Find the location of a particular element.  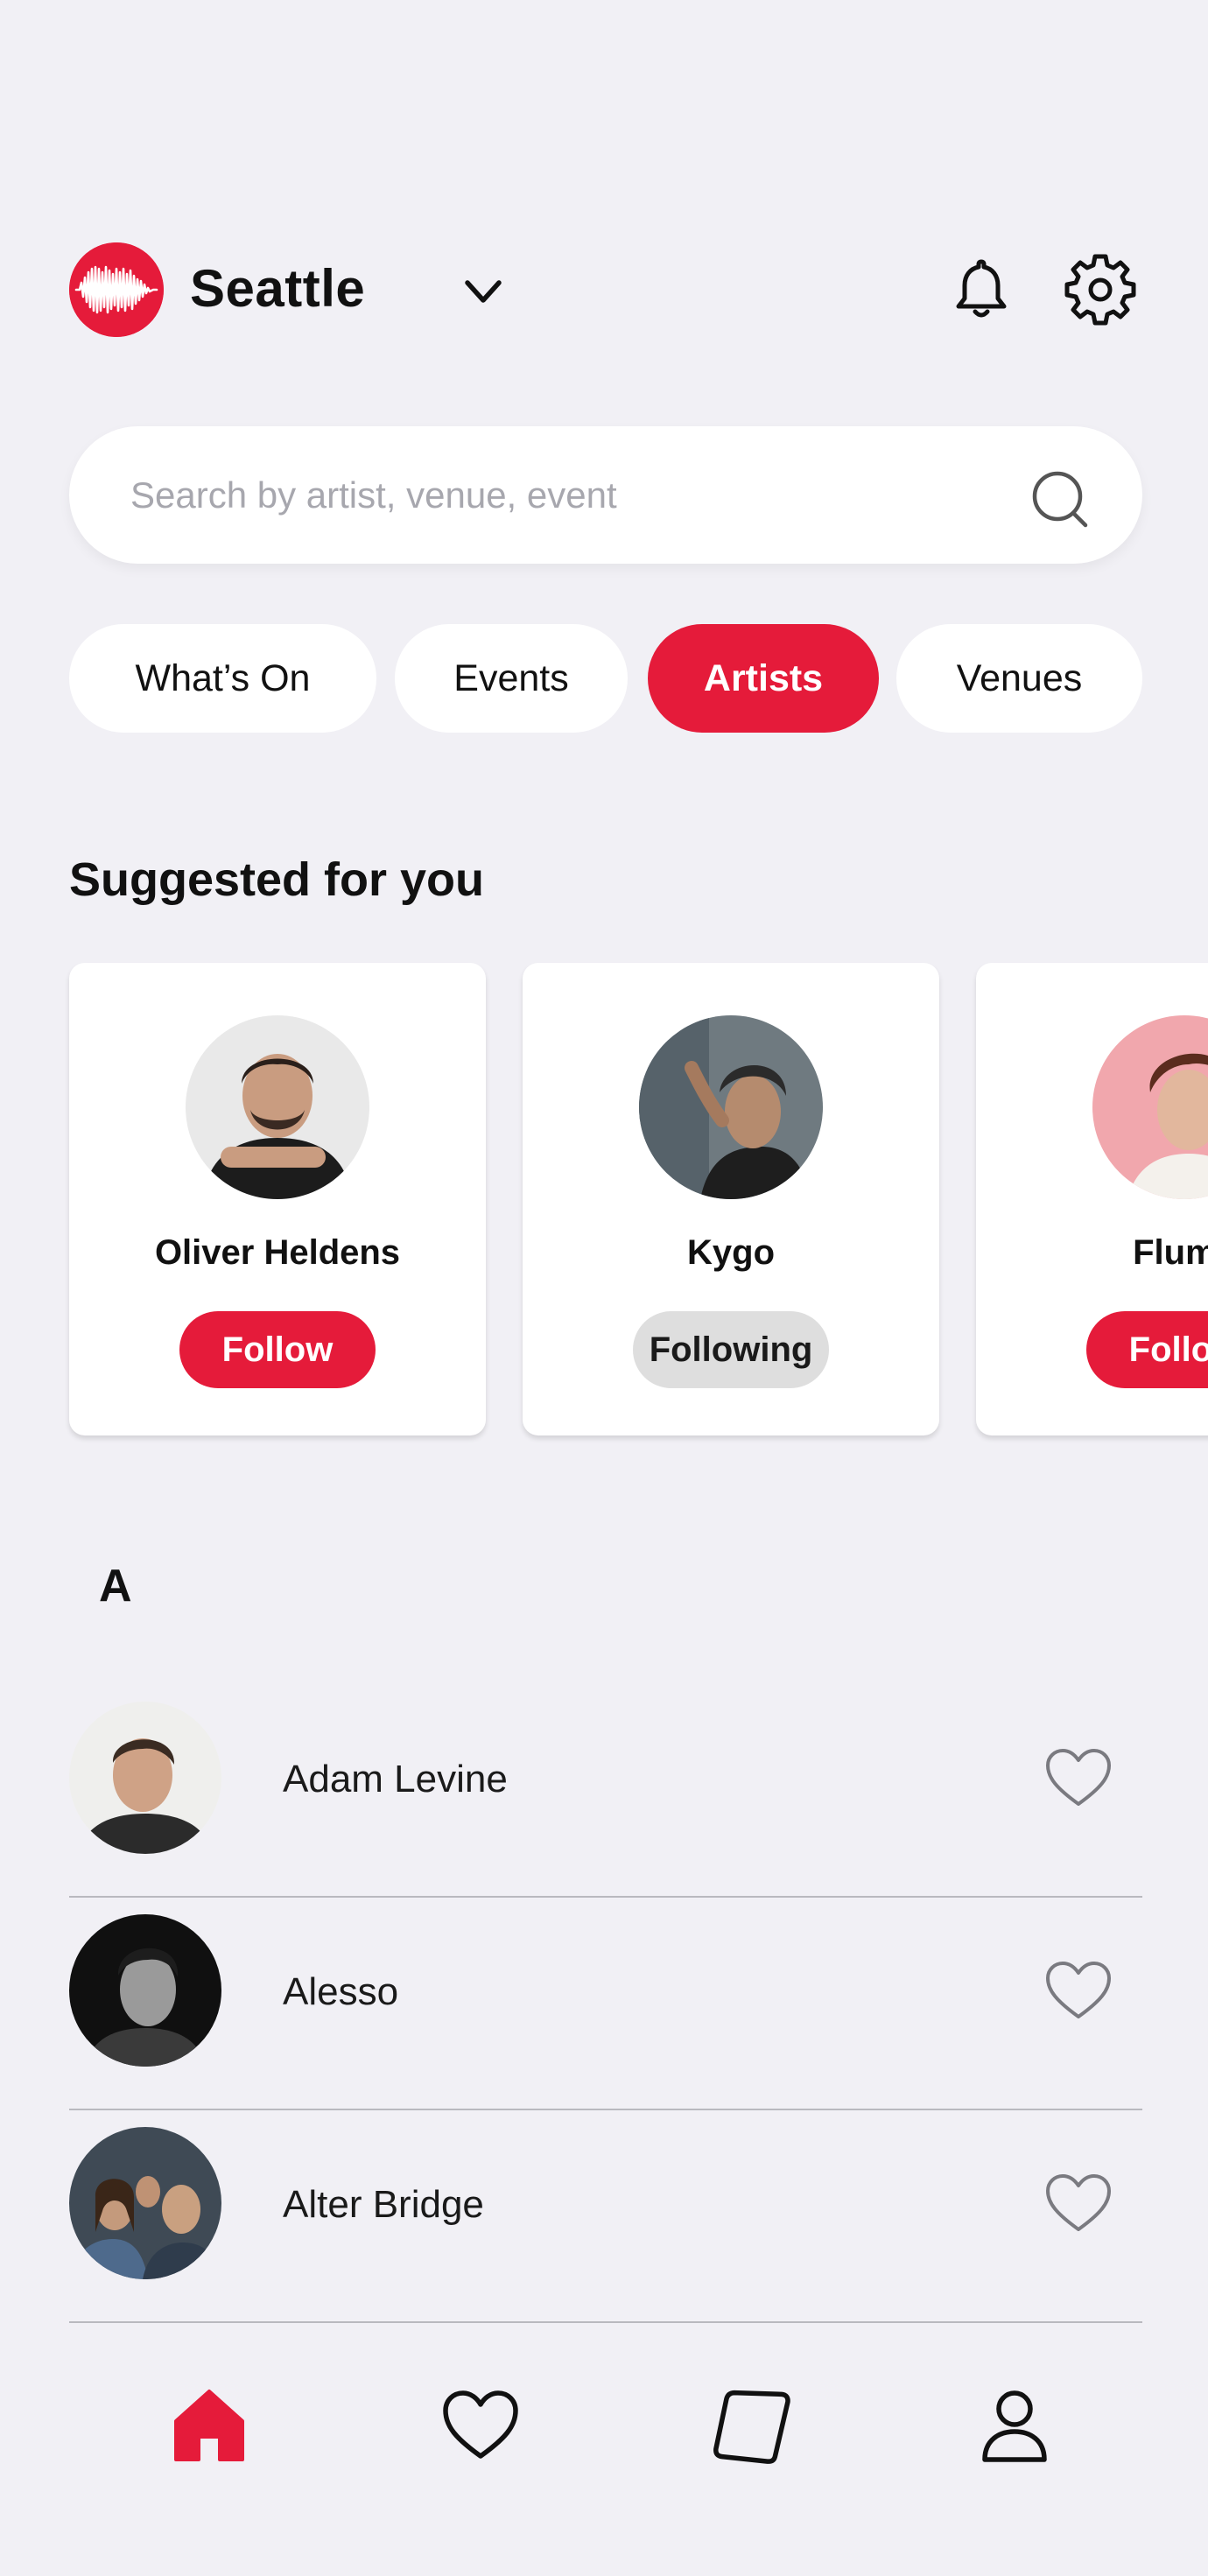

soundwave-logo-icon is located at coordinates (116, 290).